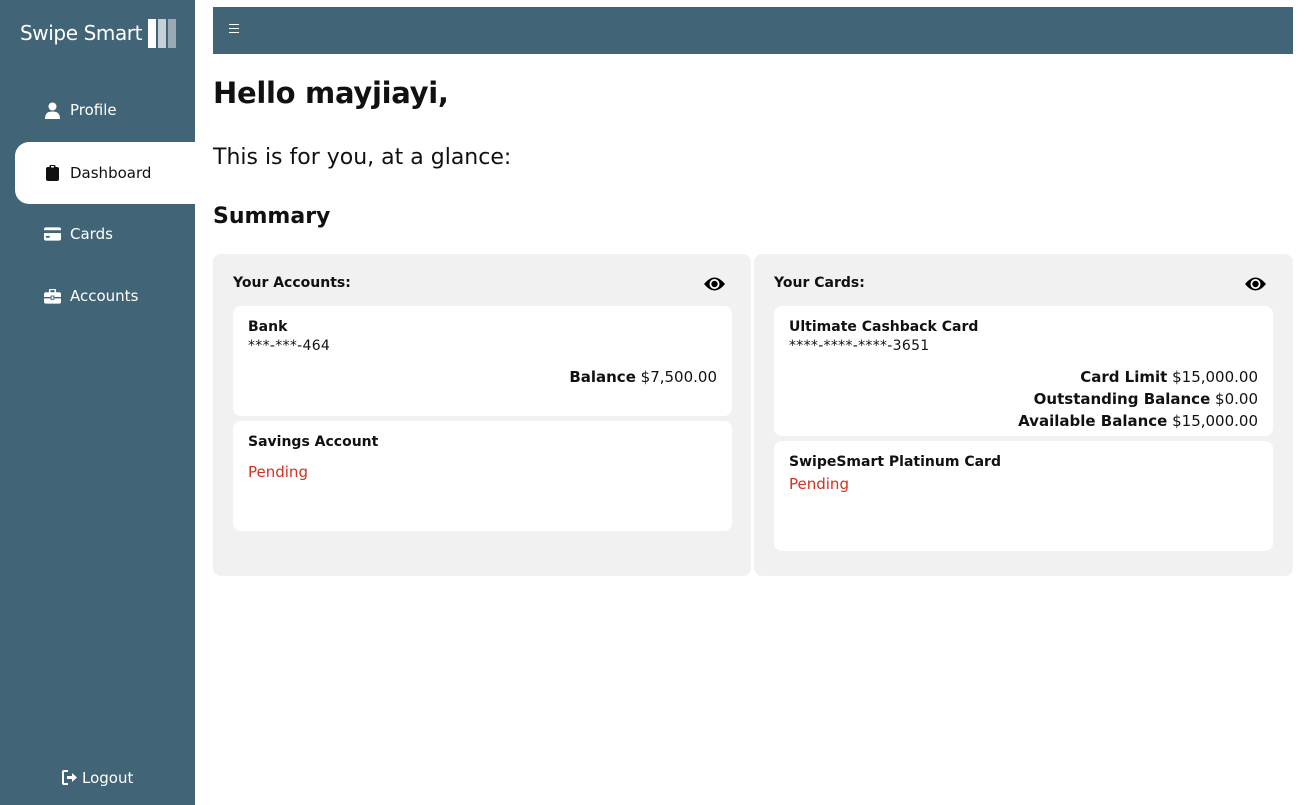  Describe the element at coordinates (1023, 399) in the screenshot. I see `outstanding-balance-row: Outstanding Balance $0.00` at that location.